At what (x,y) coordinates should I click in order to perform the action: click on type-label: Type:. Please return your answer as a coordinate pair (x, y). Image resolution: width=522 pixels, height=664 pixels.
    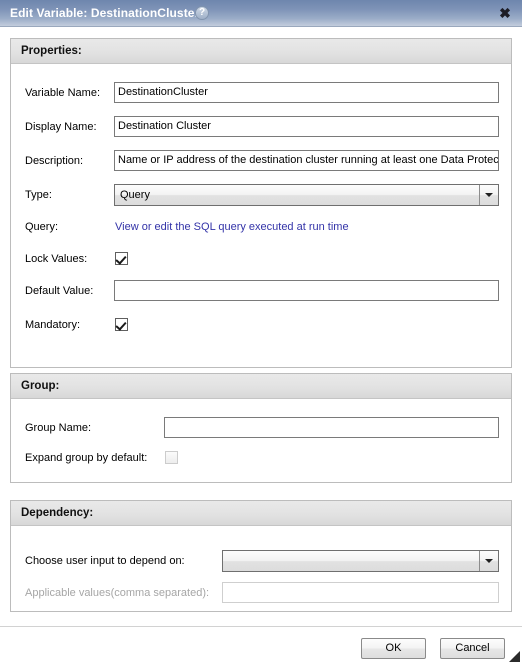
    Looking at the image, I should click on (38, 195).